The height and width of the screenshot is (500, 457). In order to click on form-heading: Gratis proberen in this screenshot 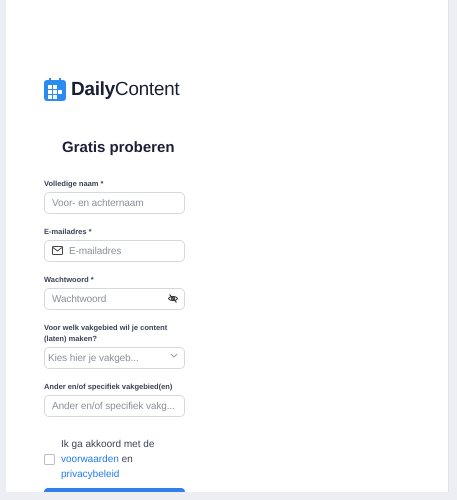, I will do `click(119, 148)`.